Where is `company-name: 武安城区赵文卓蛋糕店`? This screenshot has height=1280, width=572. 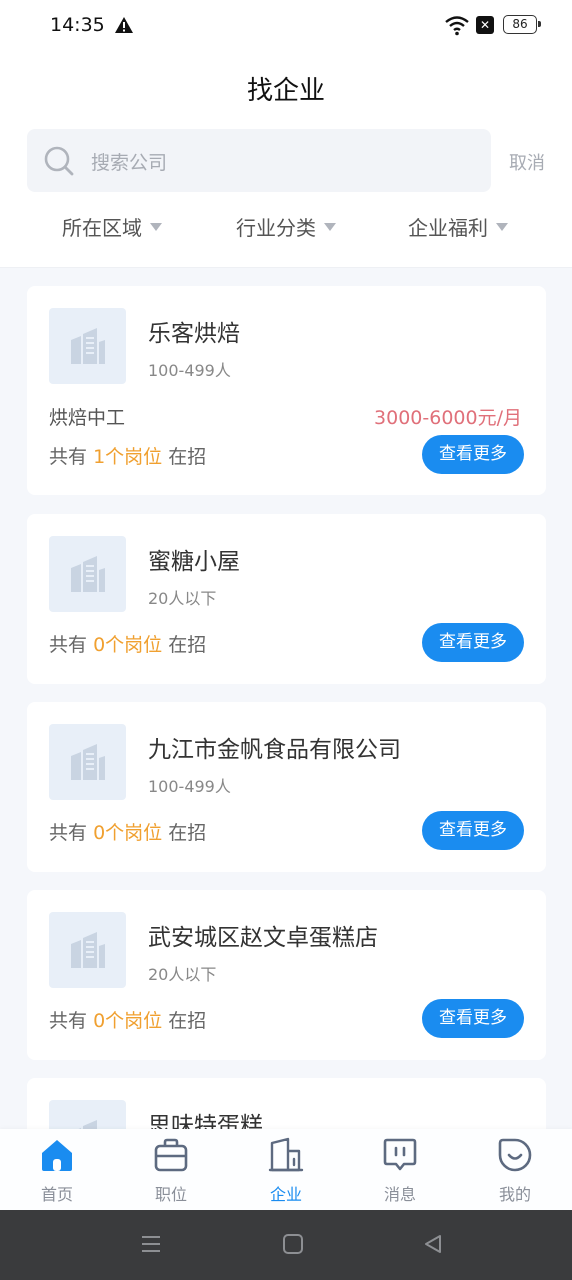
company-name: 武安城区赵文卓蛋糕店 is located at coordinates (263, 938).